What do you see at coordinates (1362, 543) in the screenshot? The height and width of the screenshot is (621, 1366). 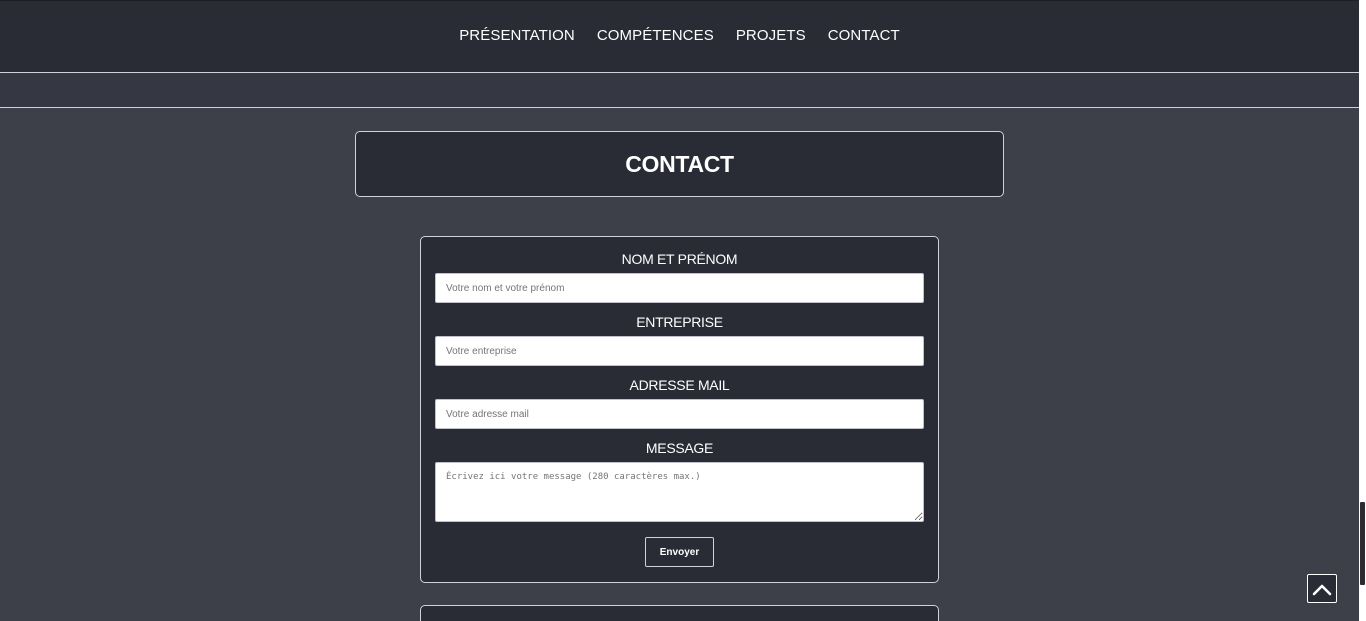 I see `scrollbar-thumb` at bounding box center [1362, 543].